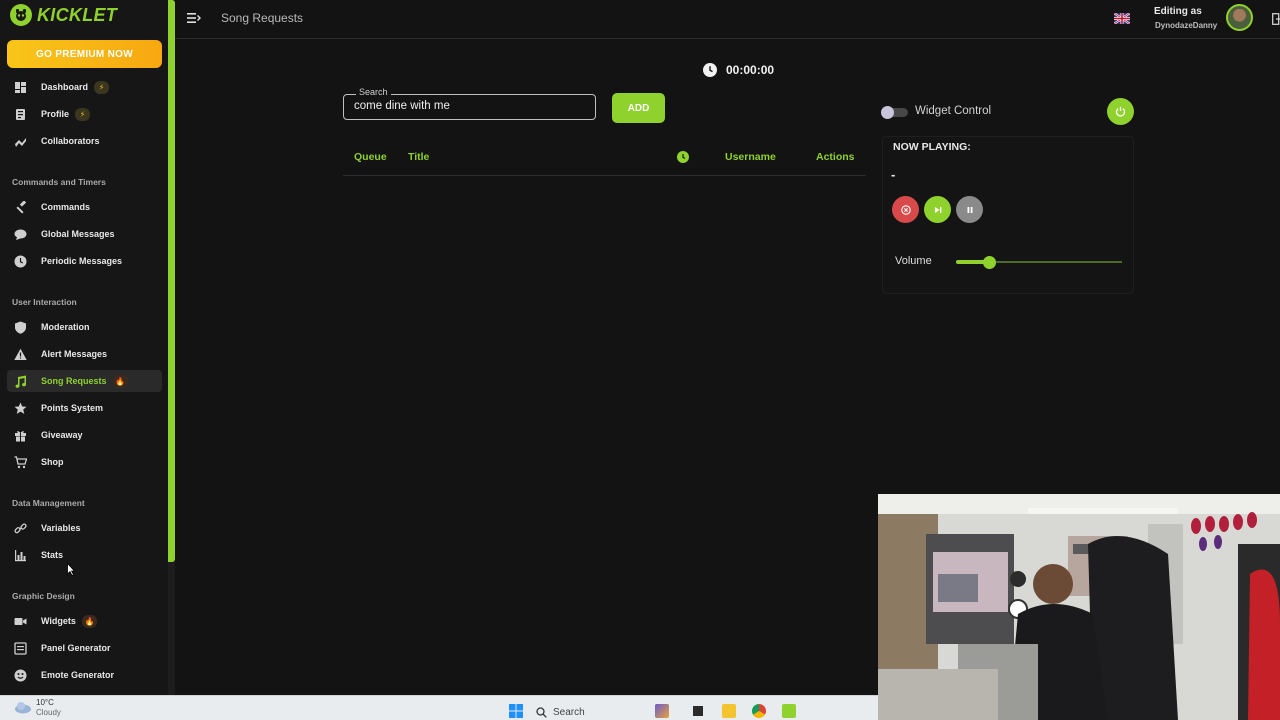 This screenshot has height=720, width=1280. I want to click on sidebar-item-collaborators: Collaborators, so click(84, 141).